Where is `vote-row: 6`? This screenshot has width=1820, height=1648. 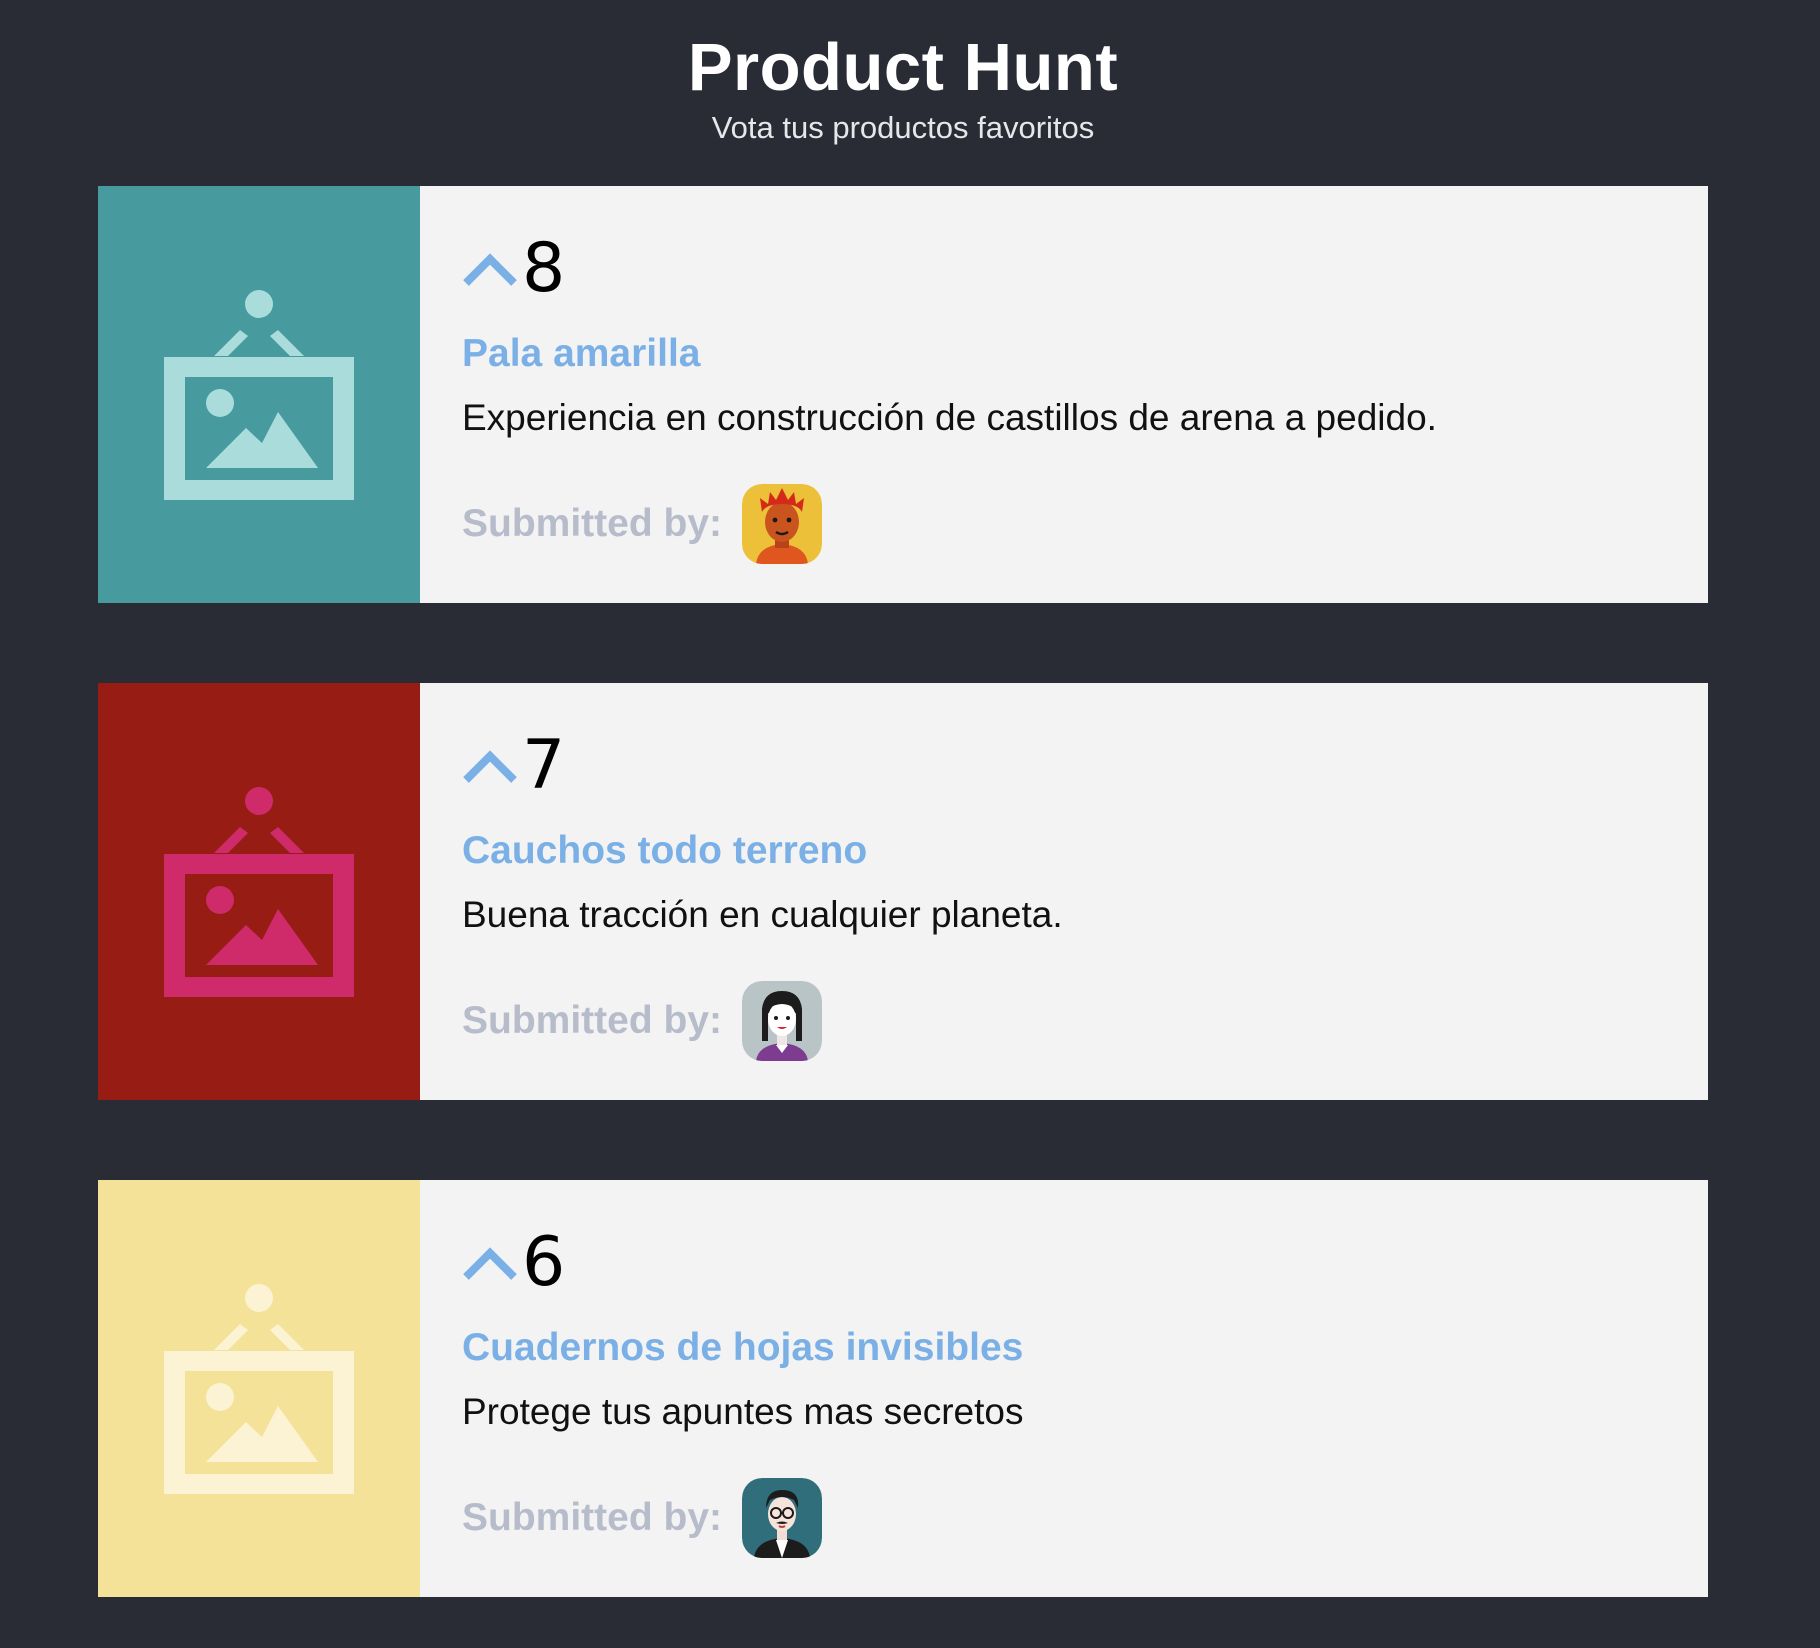
vote-row: 6 is located at coordinates (513, 1263).